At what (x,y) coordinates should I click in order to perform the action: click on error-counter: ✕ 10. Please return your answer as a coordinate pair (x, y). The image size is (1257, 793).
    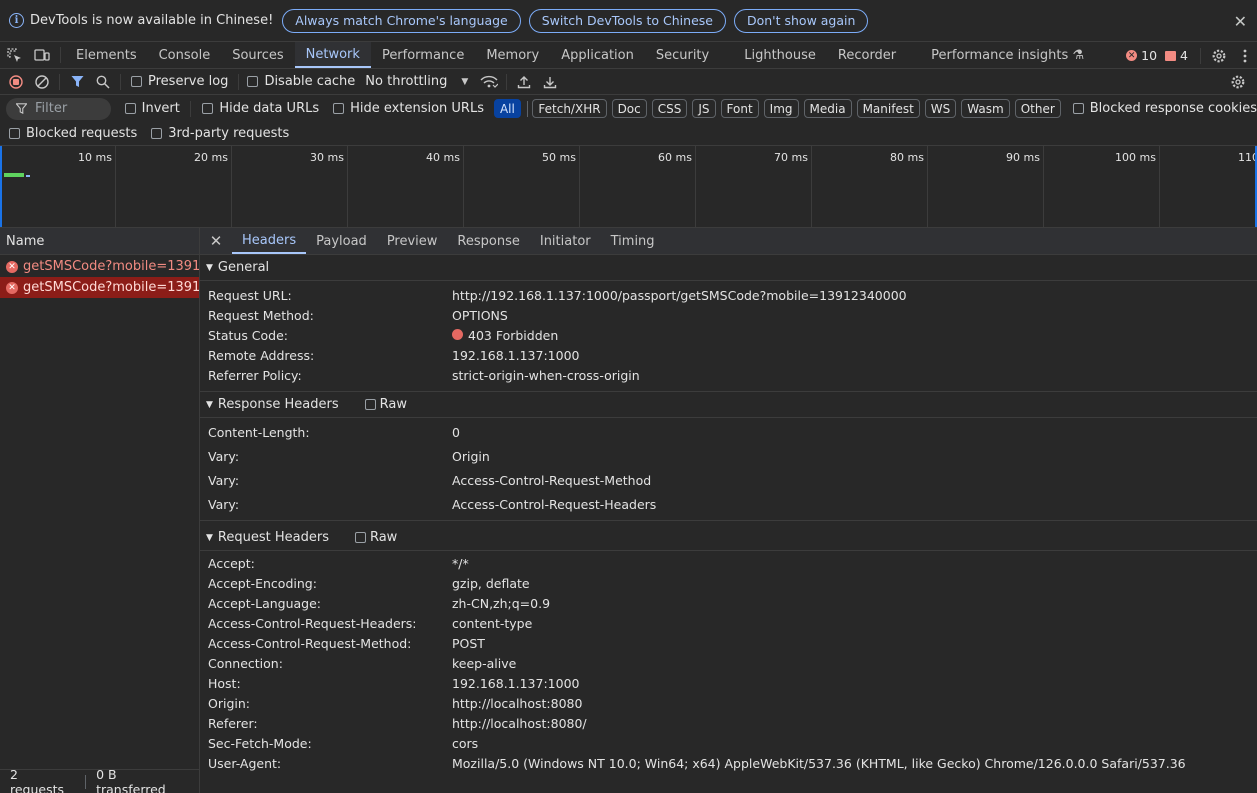
    Looking at the image, I should click on (1141, 55).